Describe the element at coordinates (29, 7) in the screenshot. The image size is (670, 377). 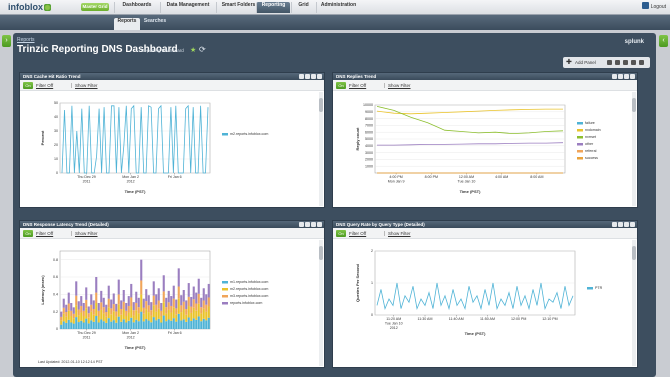
I see `infoblox-logo: infoblox` at that location.